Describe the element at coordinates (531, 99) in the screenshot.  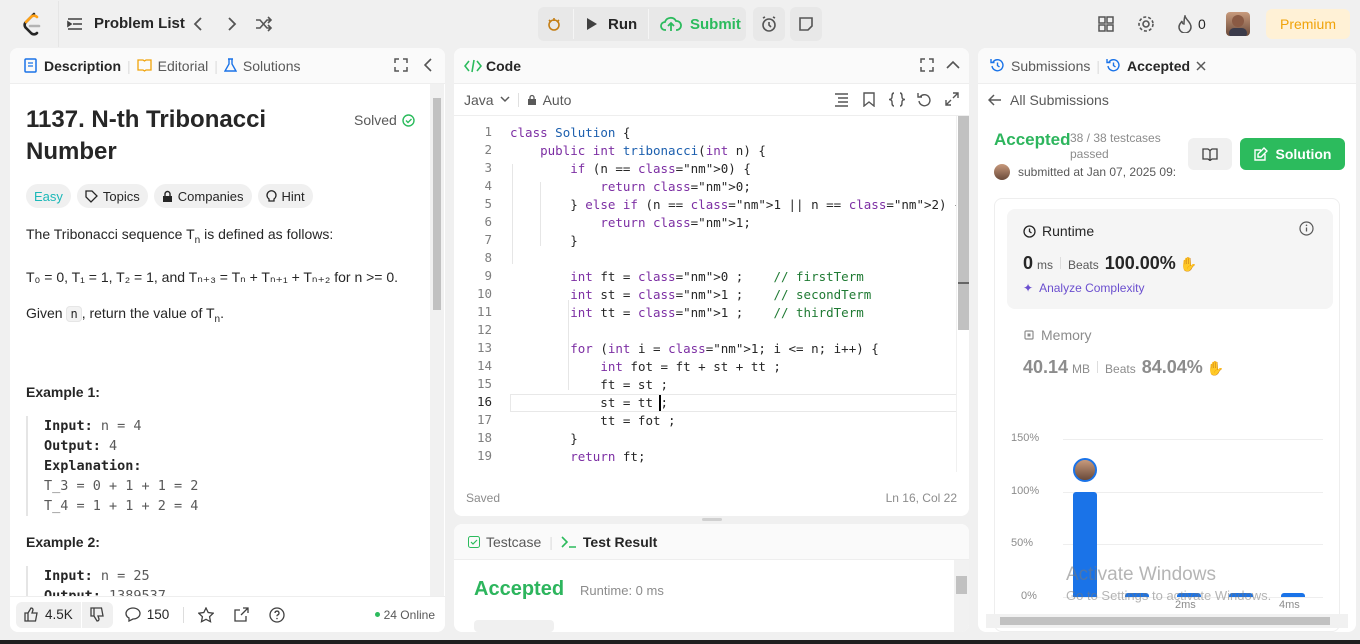
I see `lock-icon` at that location.